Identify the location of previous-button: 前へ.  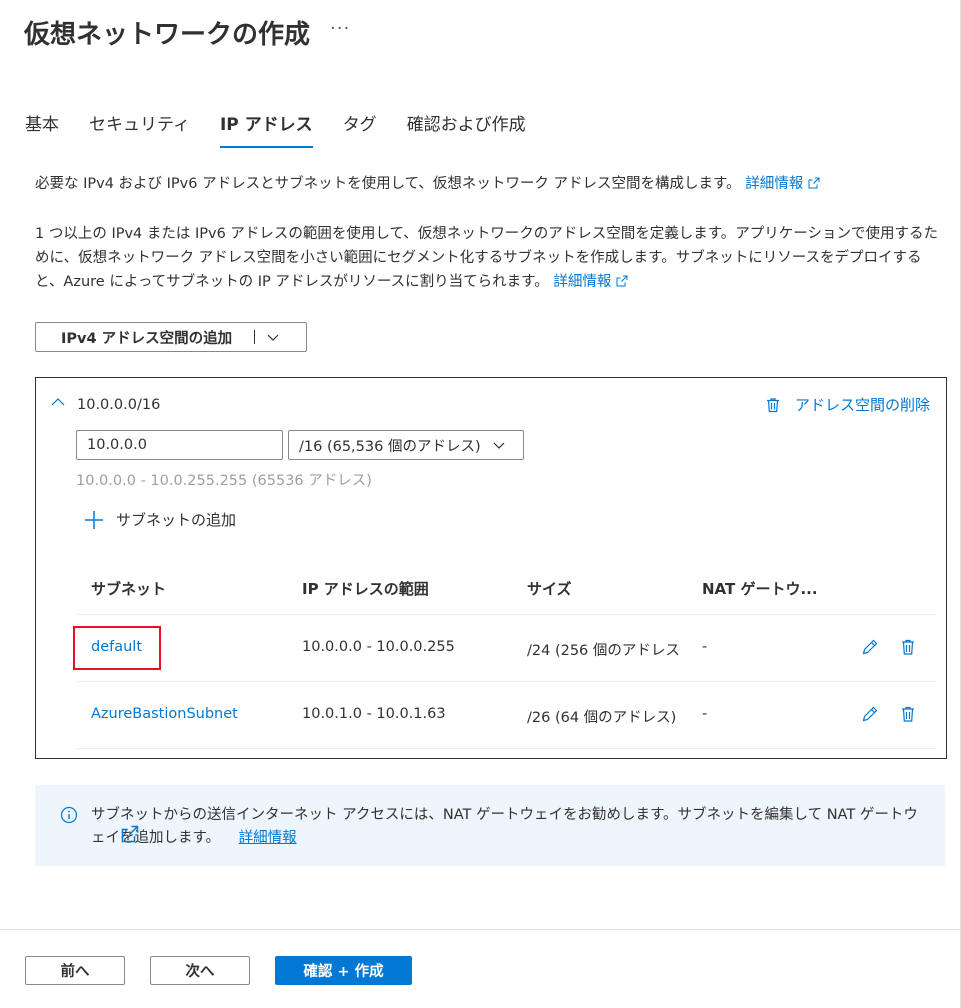
(75, 970).